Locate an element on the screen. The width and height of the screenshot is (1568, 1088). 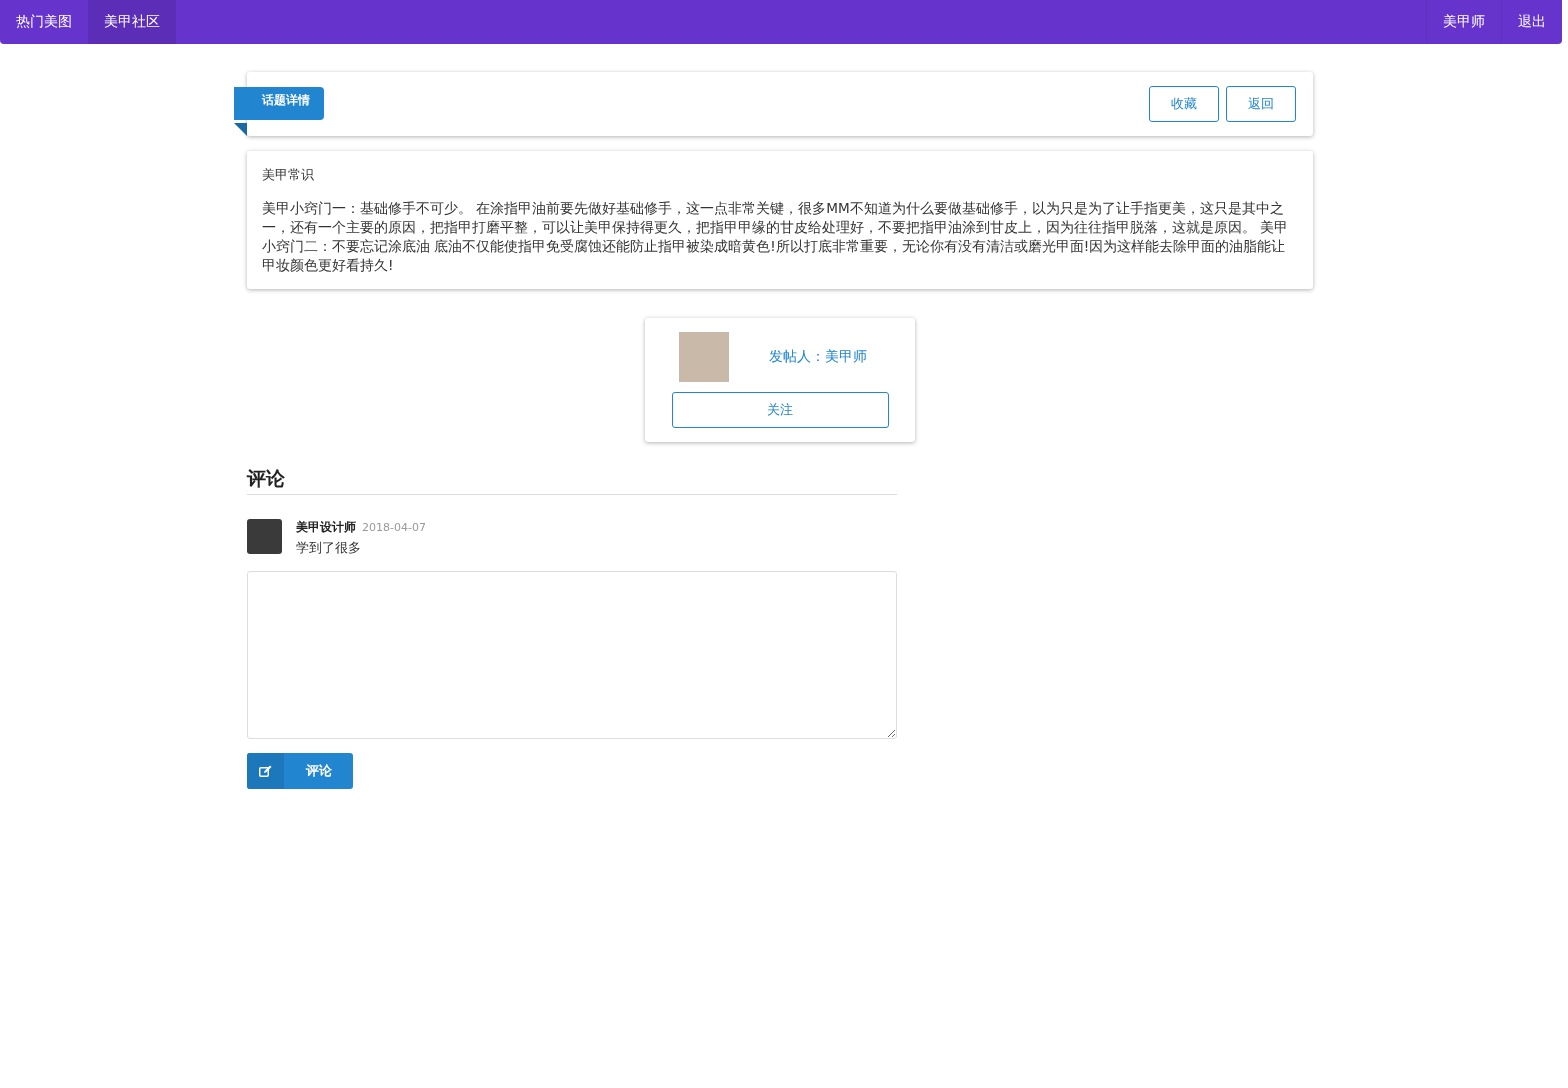
nav-item: 美甲社区 is located at coordinates (132, 22).